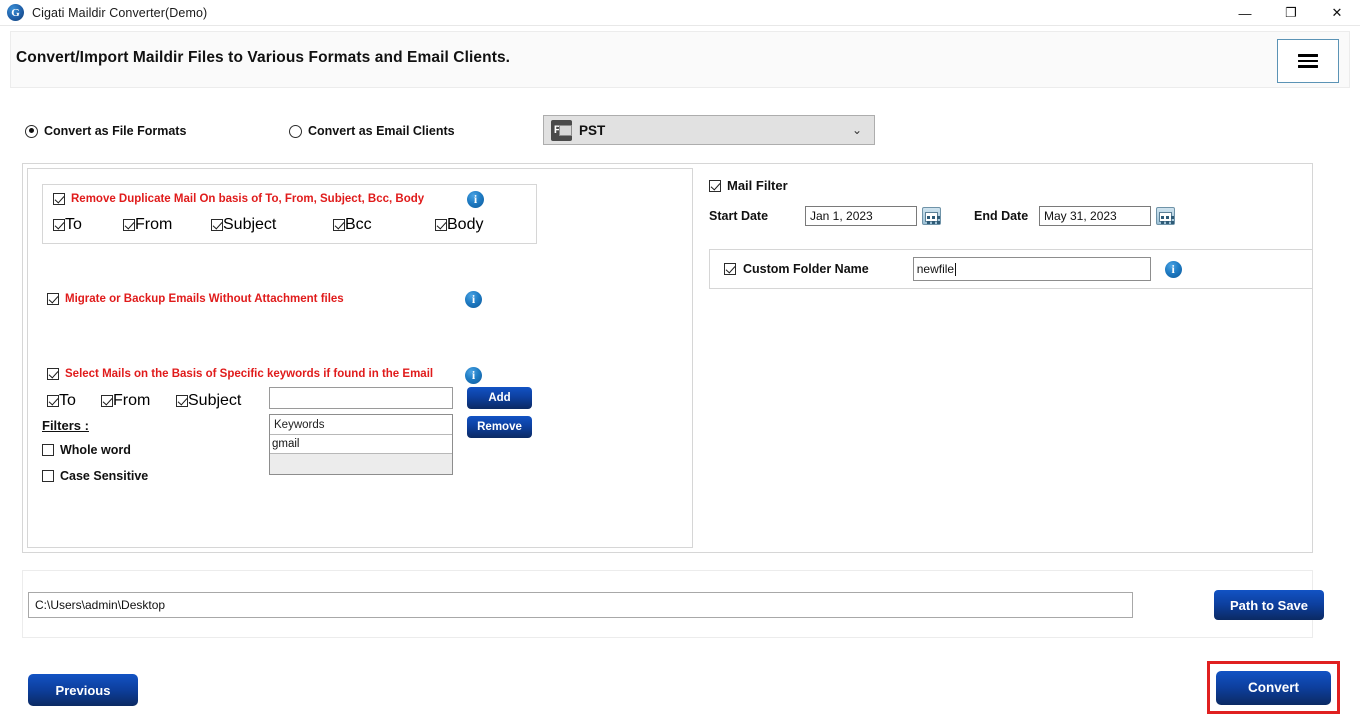 Image resolution: width=1360 pixels, height=728 pixels. Describe the element at coordinates (861, 216) in the screenshot. I see `start-date-input: Jan 1, 2023` at that location.